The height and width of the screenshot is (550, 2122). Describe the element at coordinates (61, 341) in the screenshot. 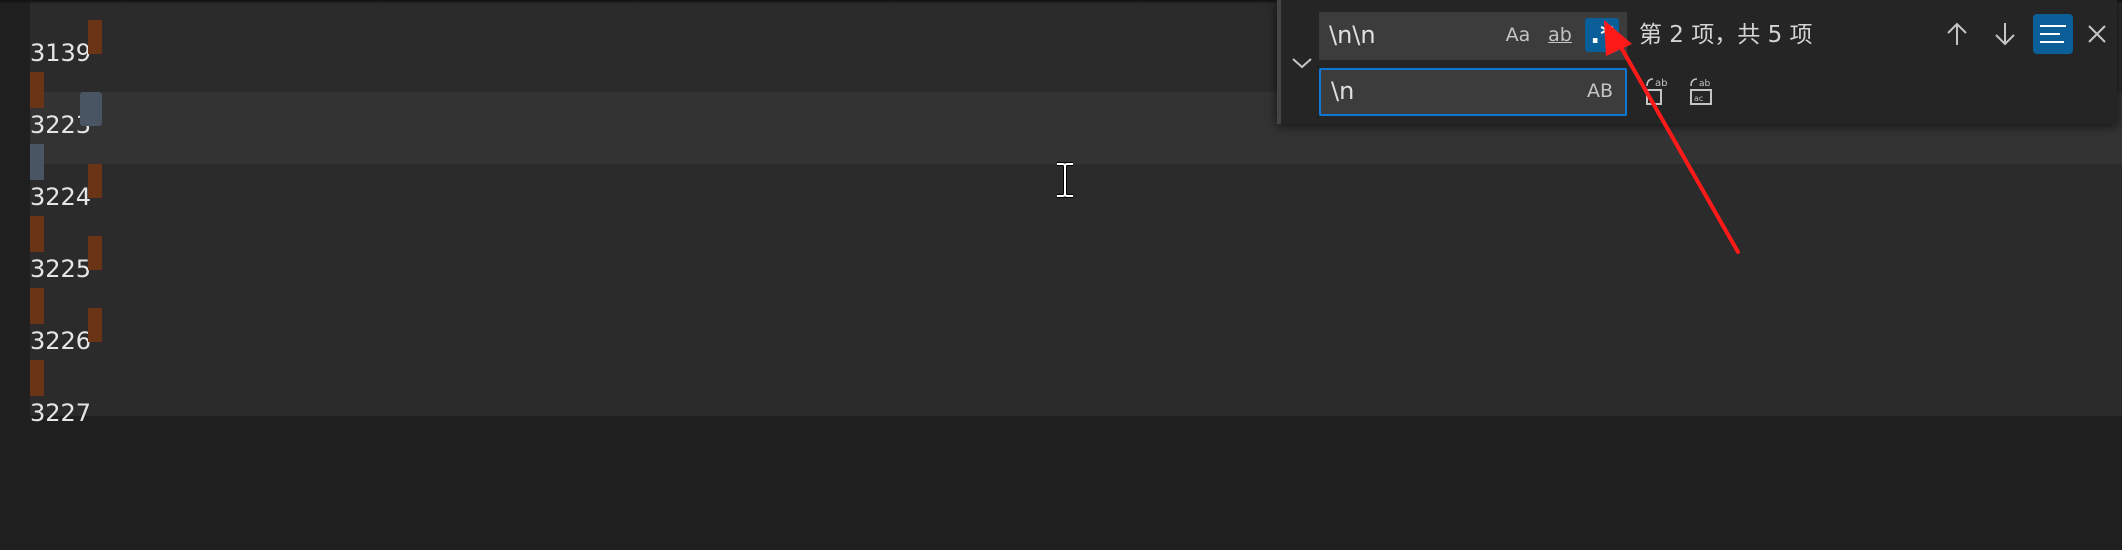

I see `line-number: 3226` at that location.